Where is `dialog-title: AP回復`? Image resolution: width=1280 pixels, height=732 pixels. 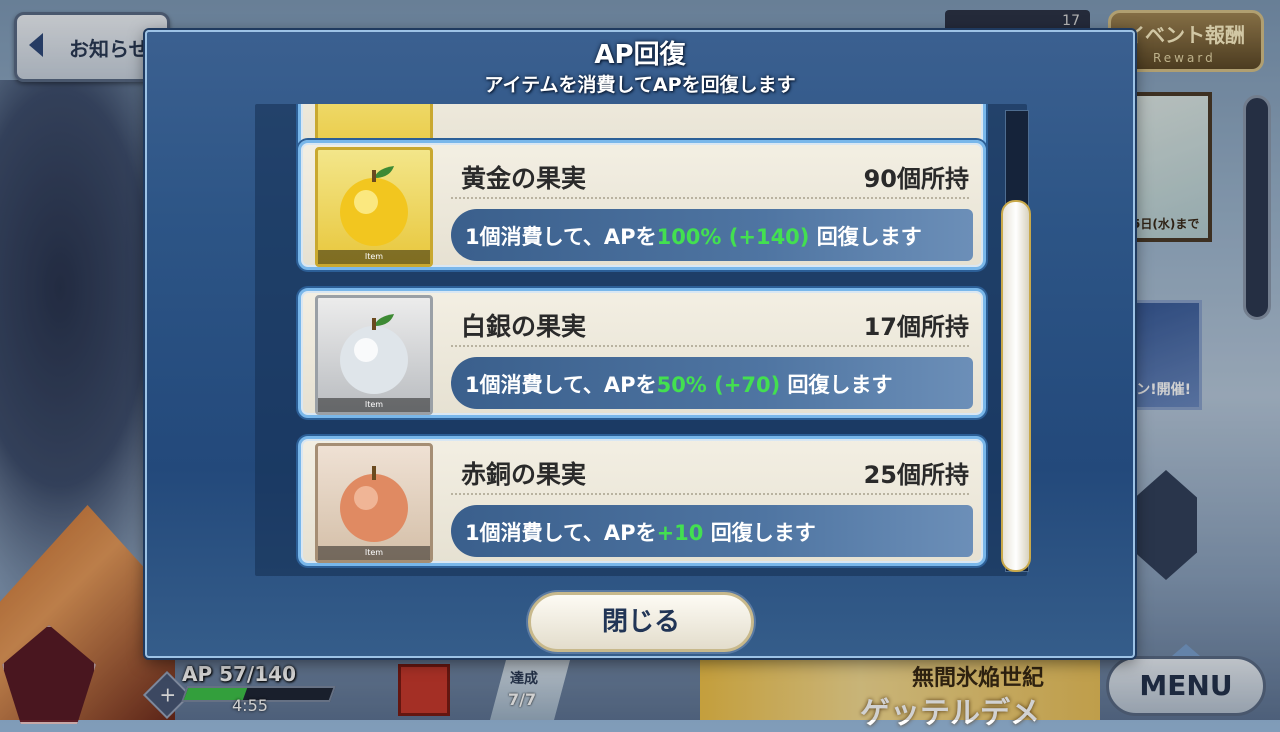
dialog-title: AP回復 is located at coordinates (640, 55).